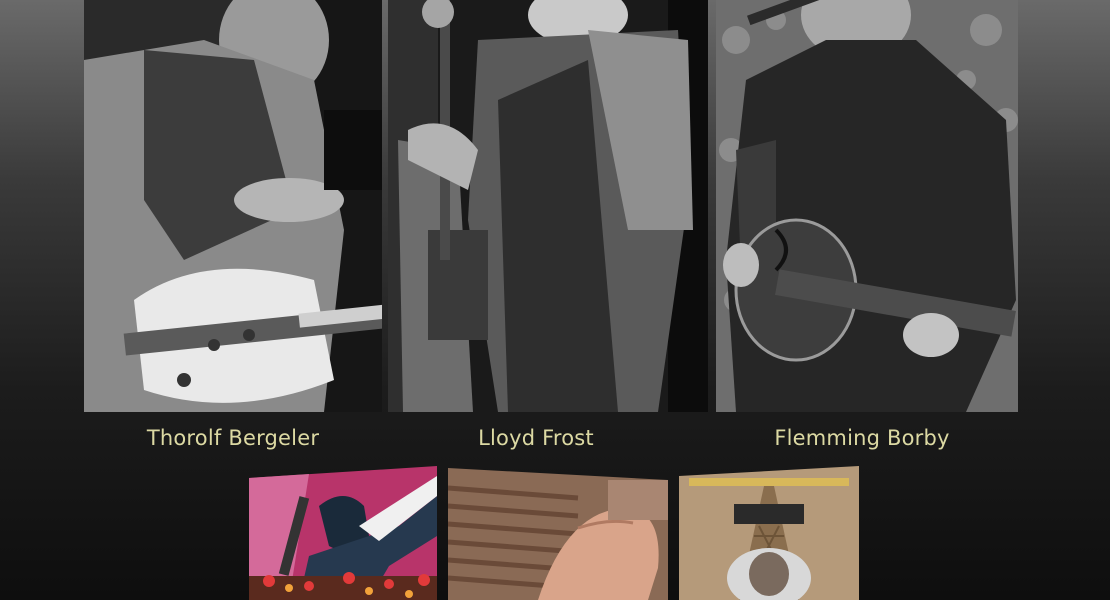  I want to click on album-cover-hands-icon, so click(558, 534).